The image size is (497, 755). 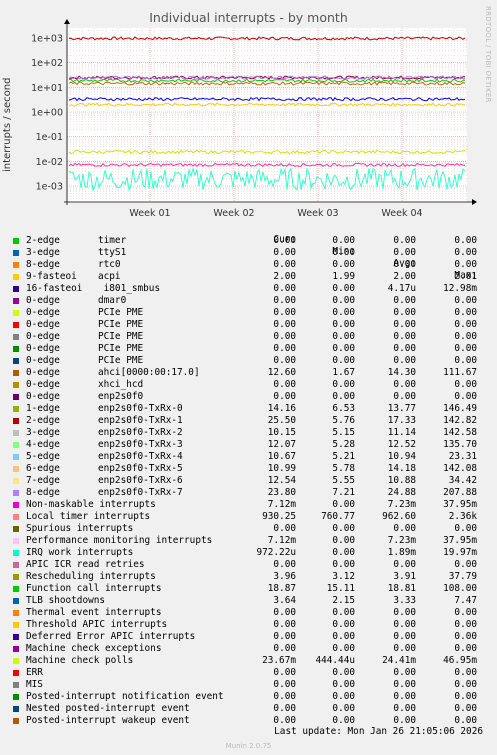 What do you see at coordinates (404, 576) in the screenshot?
I see `legend-avg-value: 3.91` at bounding box center [404, 576].